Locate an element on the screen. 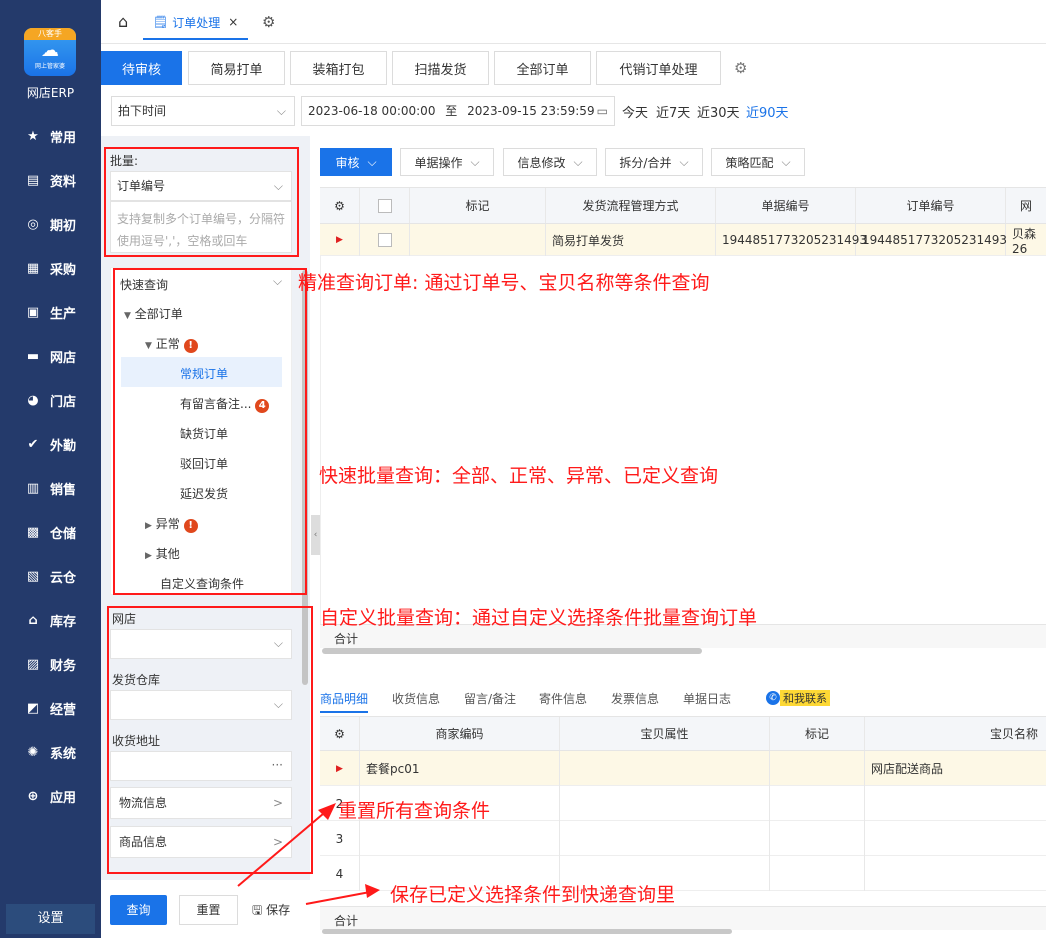 This screenshot has width=1046, height=938. annotation-arrows is located at coordinates (308, 854).